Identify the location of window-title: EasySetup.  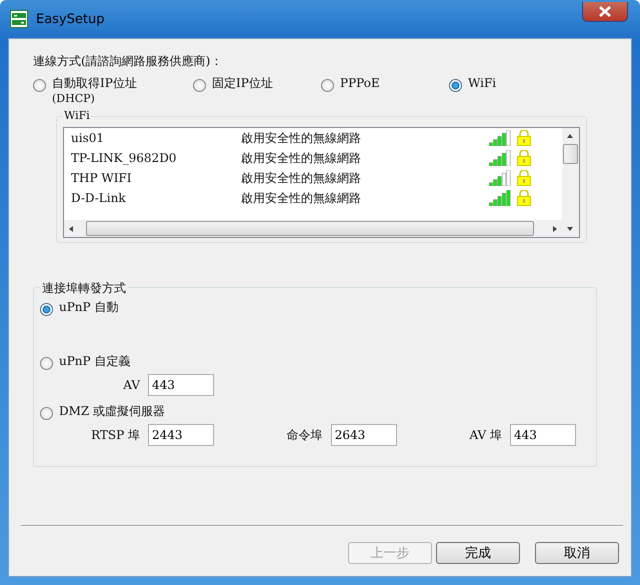
(70, 19).